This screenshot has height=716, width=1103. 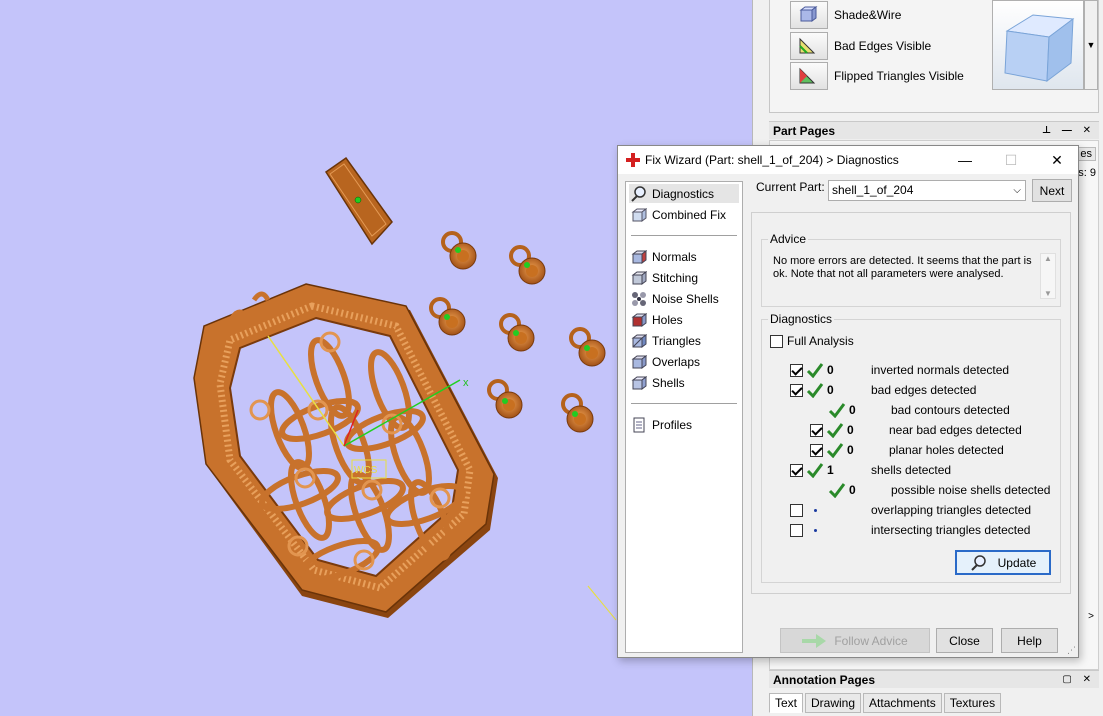 I want to click on bad-edges-button, so click(x=809, y=46).